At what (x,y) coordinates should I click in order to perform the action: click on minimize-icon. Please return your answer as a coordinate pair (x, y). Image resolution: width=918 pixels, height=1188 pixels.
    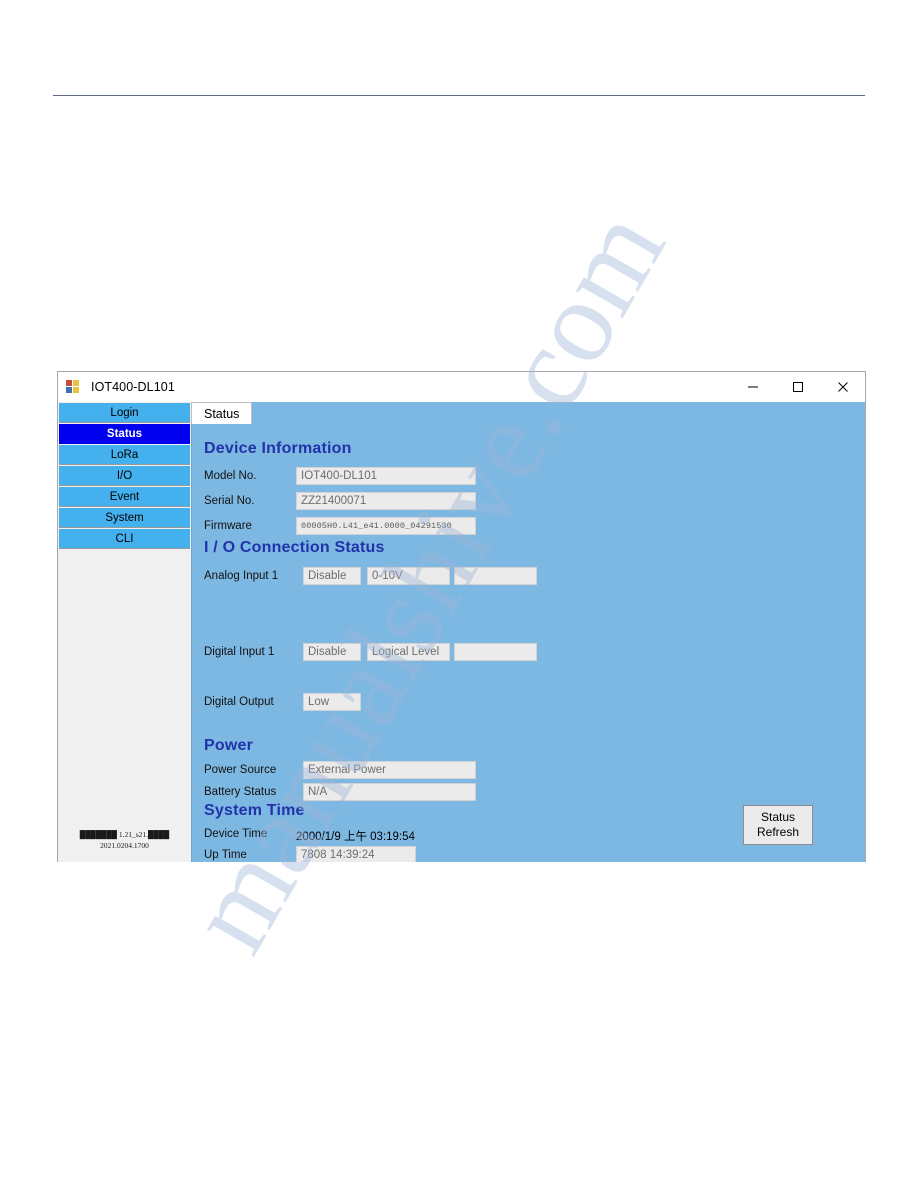
    Looking at the image, I should click on (752, 387).